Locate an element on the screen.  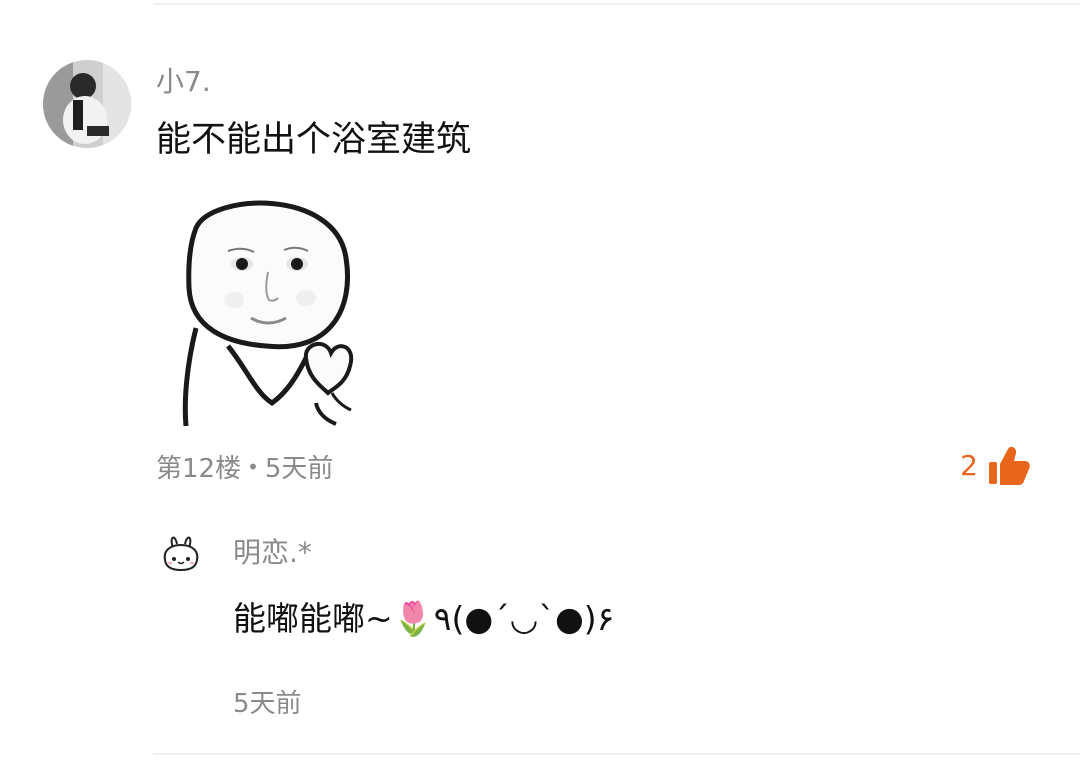
bunny-avatar-icon is located at coordinates (181, 554).